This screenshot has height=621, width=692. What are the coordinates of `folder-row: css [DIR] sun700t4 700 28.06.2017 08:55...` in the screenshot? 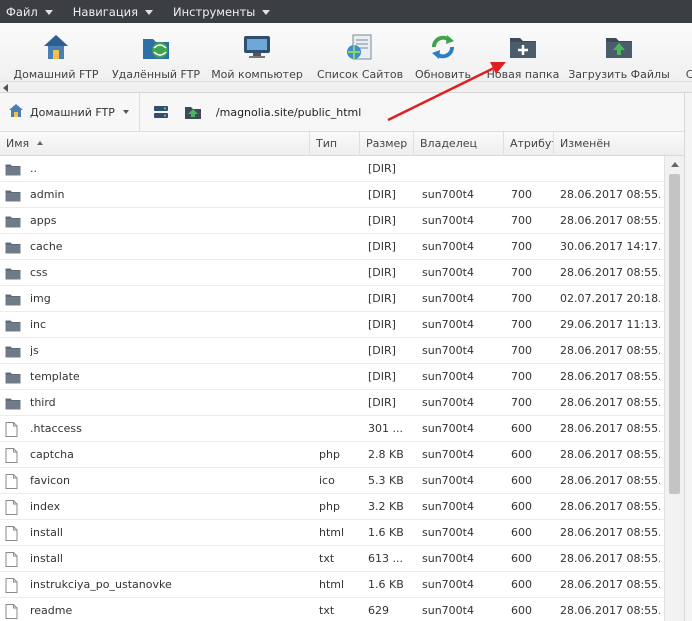 It's located at (332, 273).